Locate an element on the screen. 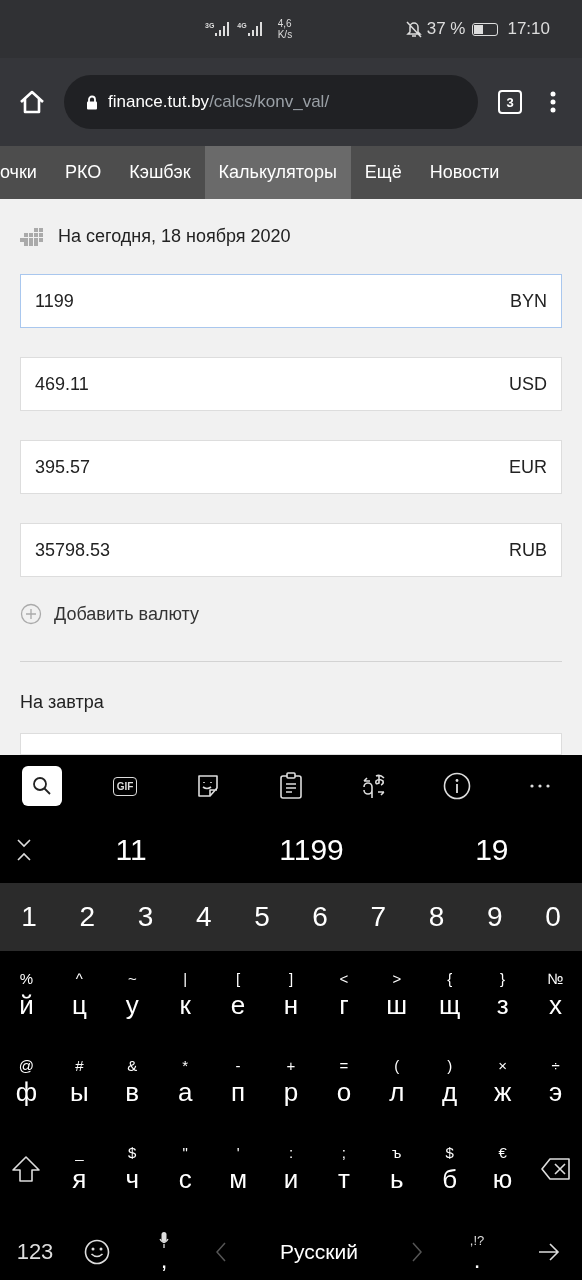  letter-key: * а is located at coordinates (185, 1081).